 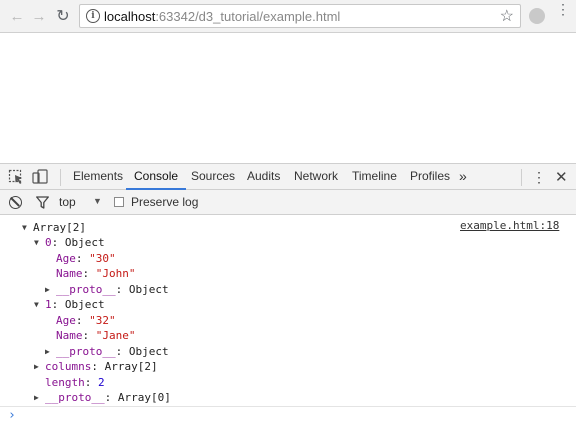 I want to click on context-selector: top, so click(x=67, y=202).